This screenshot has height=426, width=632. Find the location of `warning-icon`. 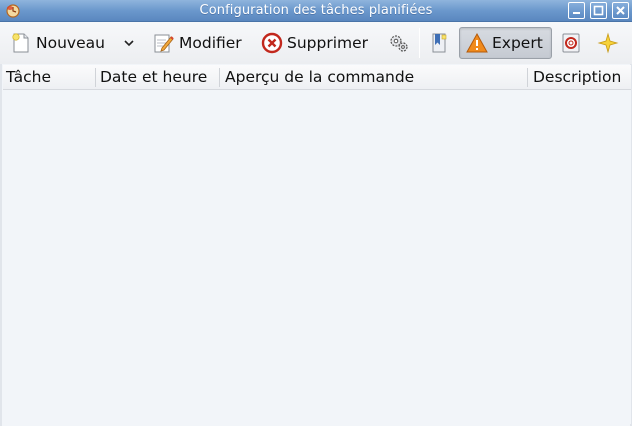

warning-icon is located at coordinates (477, 43).